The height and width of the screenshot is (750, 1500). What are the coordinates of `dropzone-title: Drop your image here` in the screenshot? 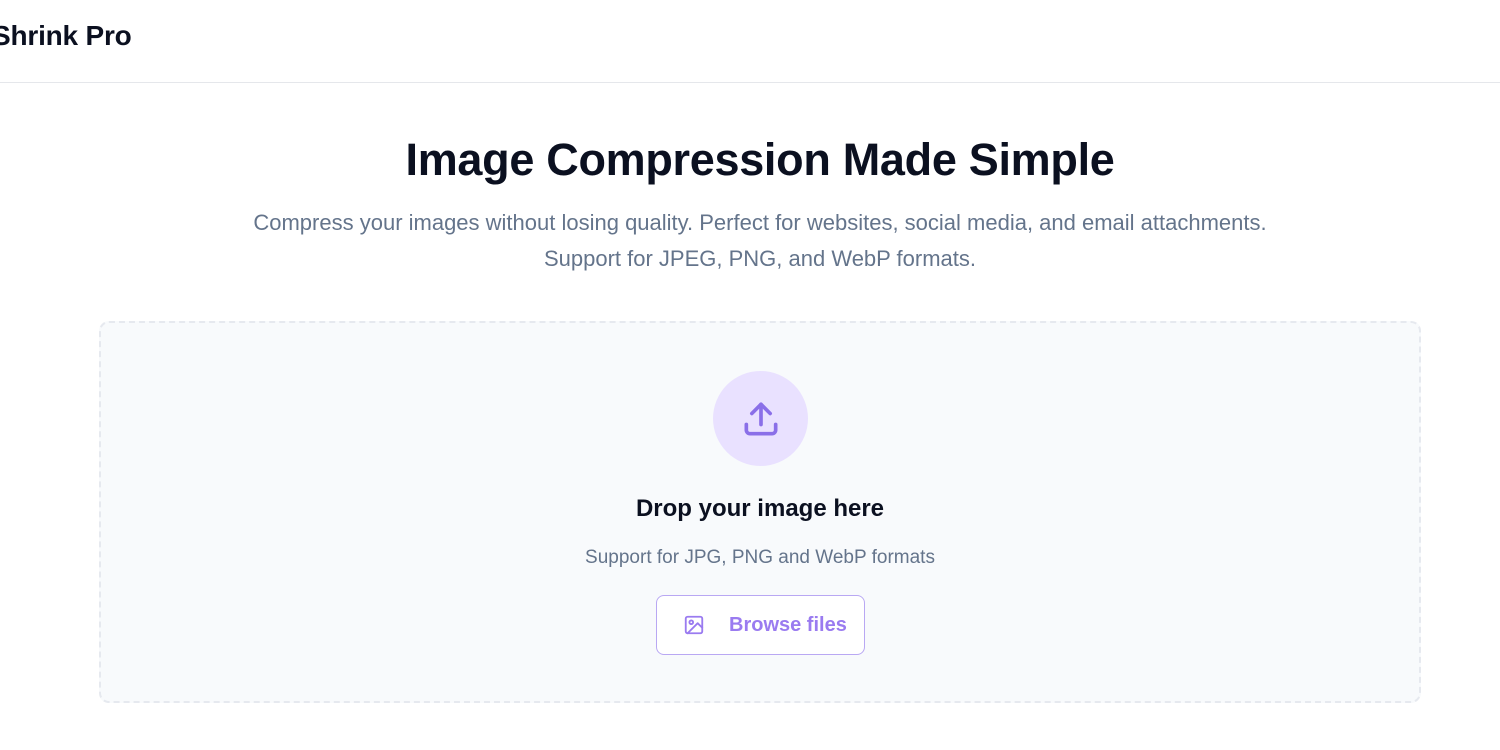 It's located at (760, 508).